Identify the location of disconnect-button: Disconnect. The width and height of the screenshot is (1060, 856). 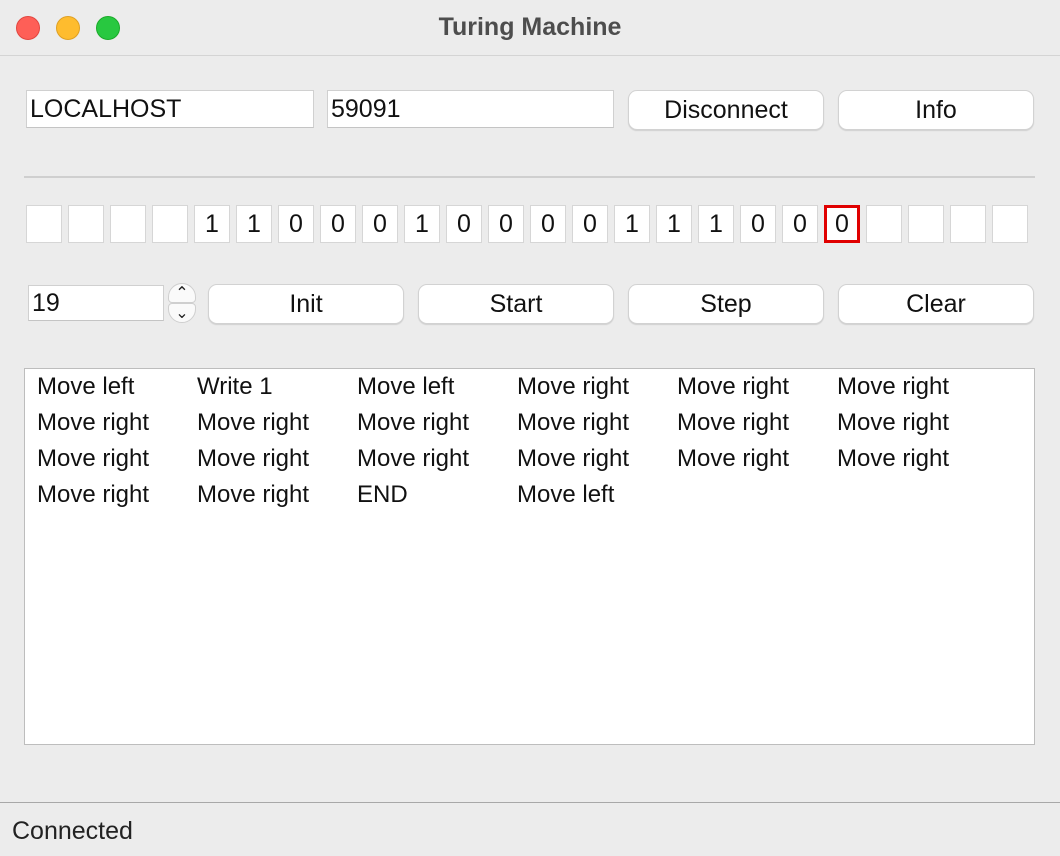
(726, 110).